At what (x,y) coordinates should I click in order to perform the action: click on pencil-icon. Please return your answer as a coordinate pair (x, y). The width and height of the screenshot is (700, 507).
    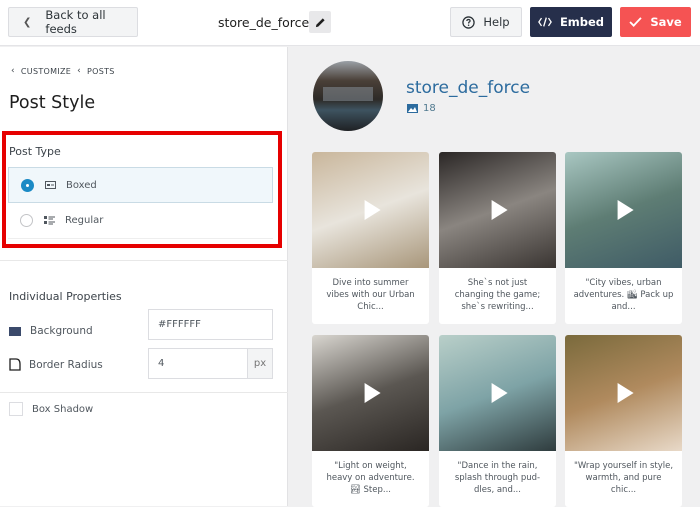
    Looking at the image, I should click on (320, 22).